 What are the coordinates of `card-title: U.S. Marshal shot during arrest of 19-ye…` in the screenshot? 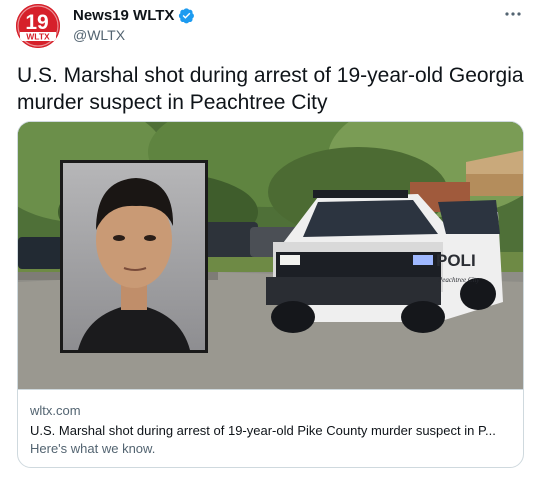 It's located at (263, 430).